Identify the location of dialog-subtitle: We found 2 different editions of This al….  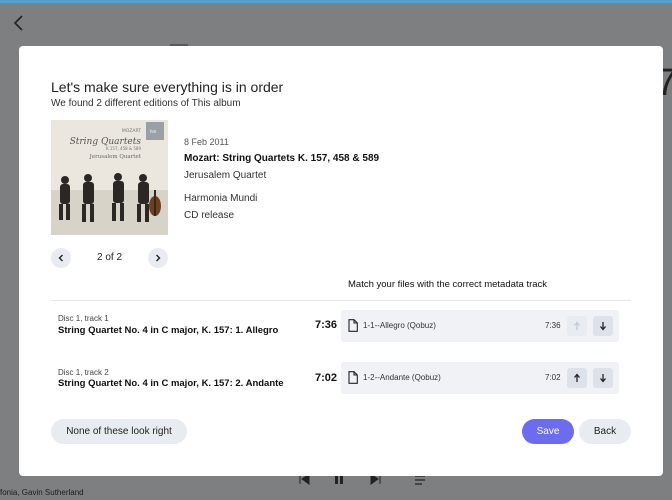
(146, 103).